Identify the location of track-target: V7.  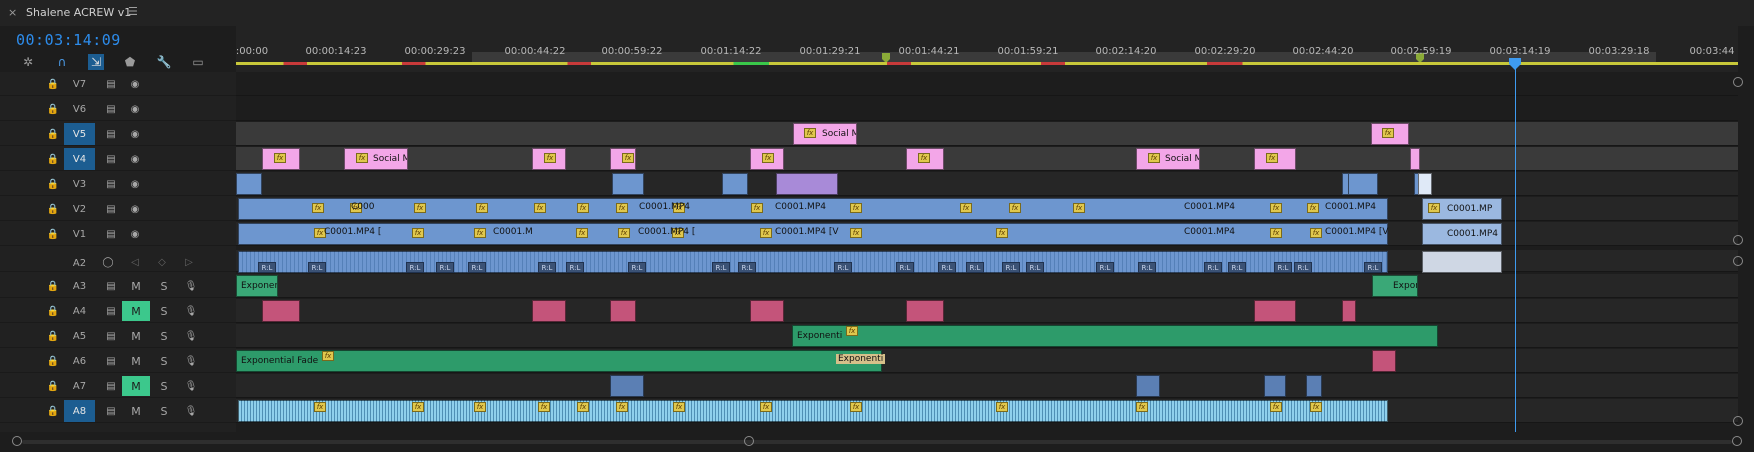
(79, 84).